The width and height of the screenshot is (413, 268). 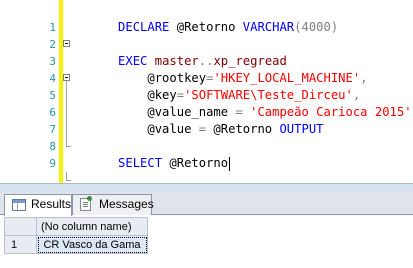 I want to click on messages-icon, so click(x=86, y=203).